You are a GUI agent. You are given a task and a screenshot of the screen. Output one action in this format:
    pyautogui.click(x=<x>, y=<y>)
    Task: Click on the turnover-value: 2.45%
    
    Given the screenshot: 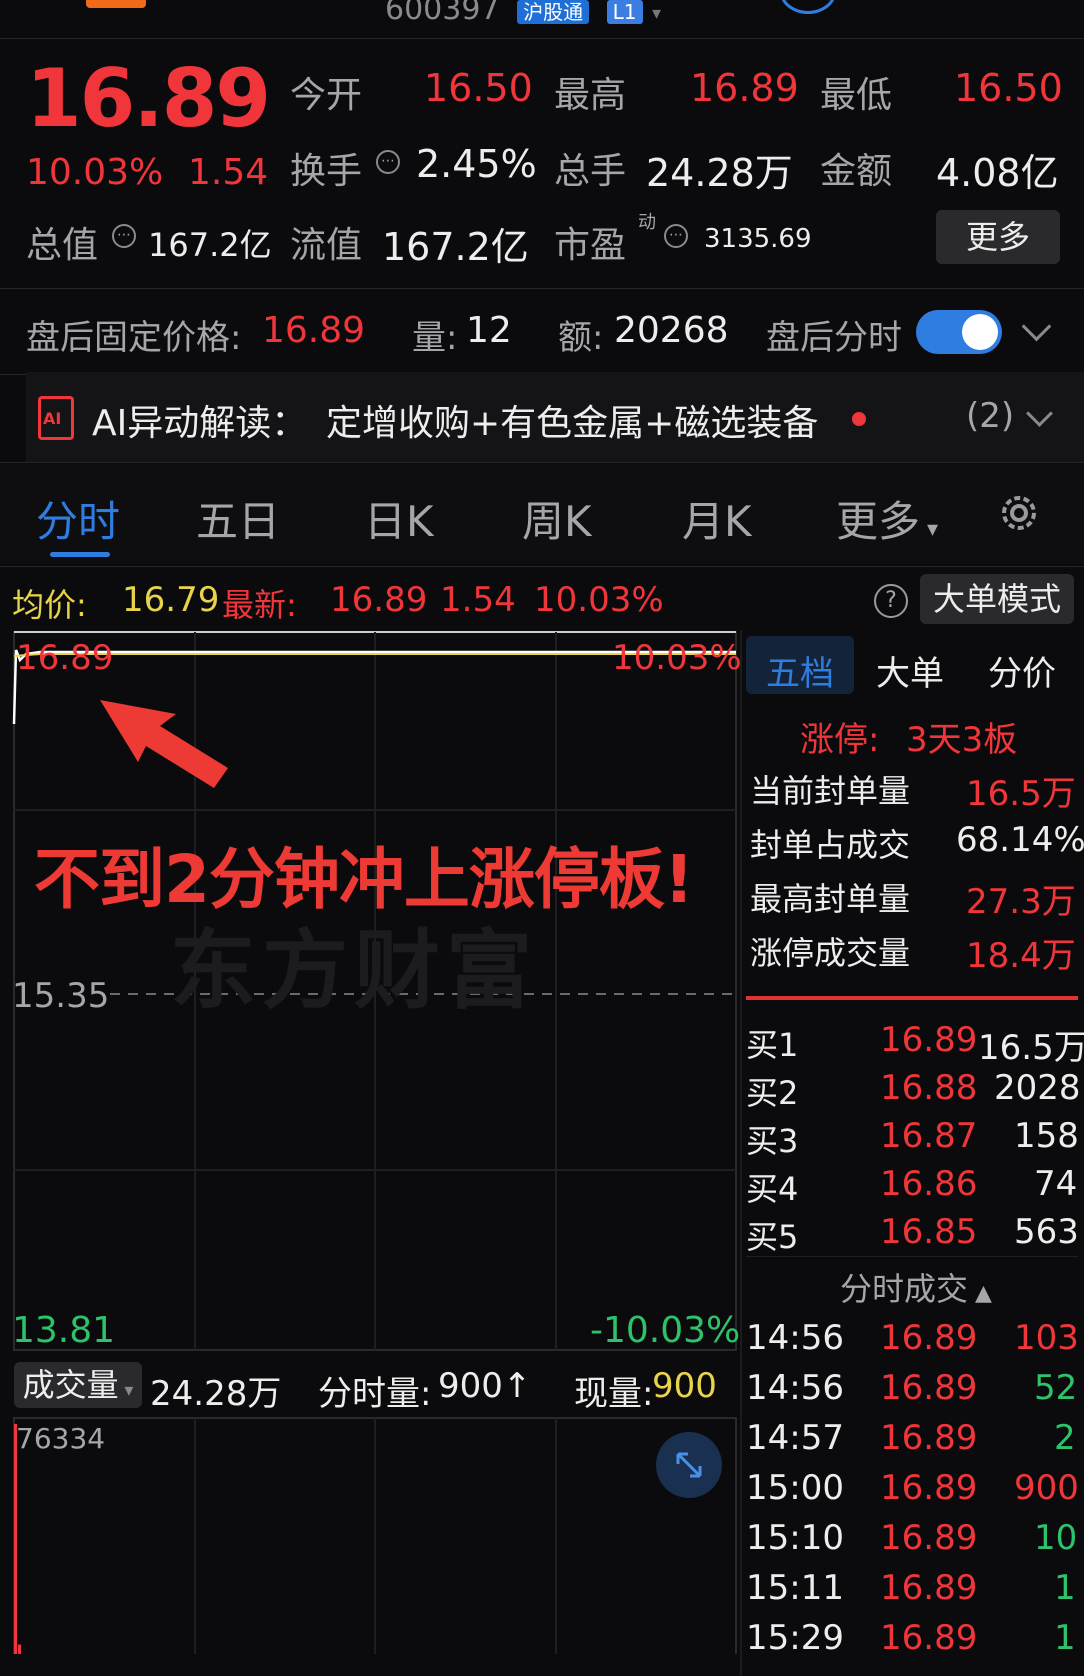 What is the action you would take?
    pyautogui.click(x=476, y=164)
    